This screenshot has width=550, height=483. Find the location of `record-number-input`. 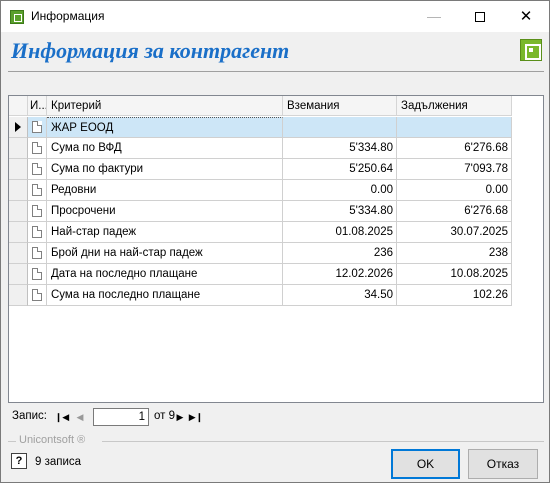

record-number-input is located at coordinates (121, 417).